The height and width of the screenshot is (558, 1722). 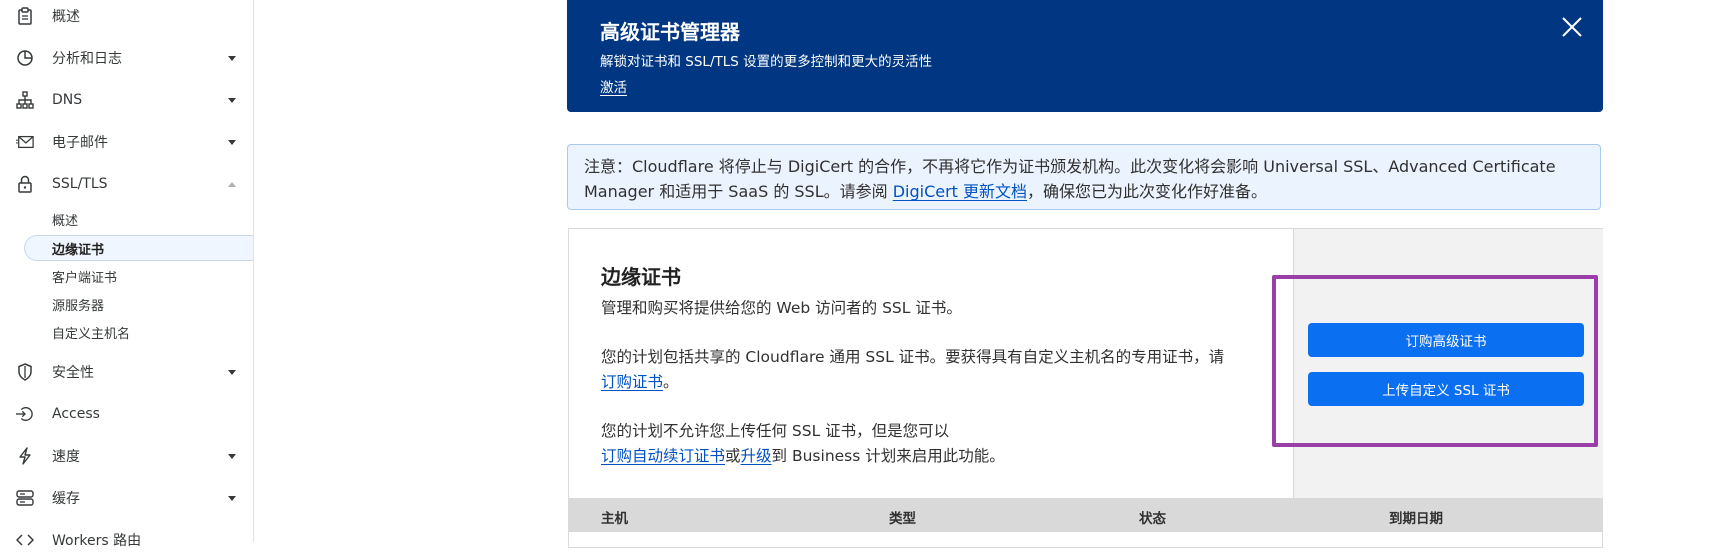 I want to click on acm-promo-banner: 高级证书管理器 解锁对证书和 SSL/TLS 设置的更多控制和更大的灵活性 激活, so click(x=1085, y=56).